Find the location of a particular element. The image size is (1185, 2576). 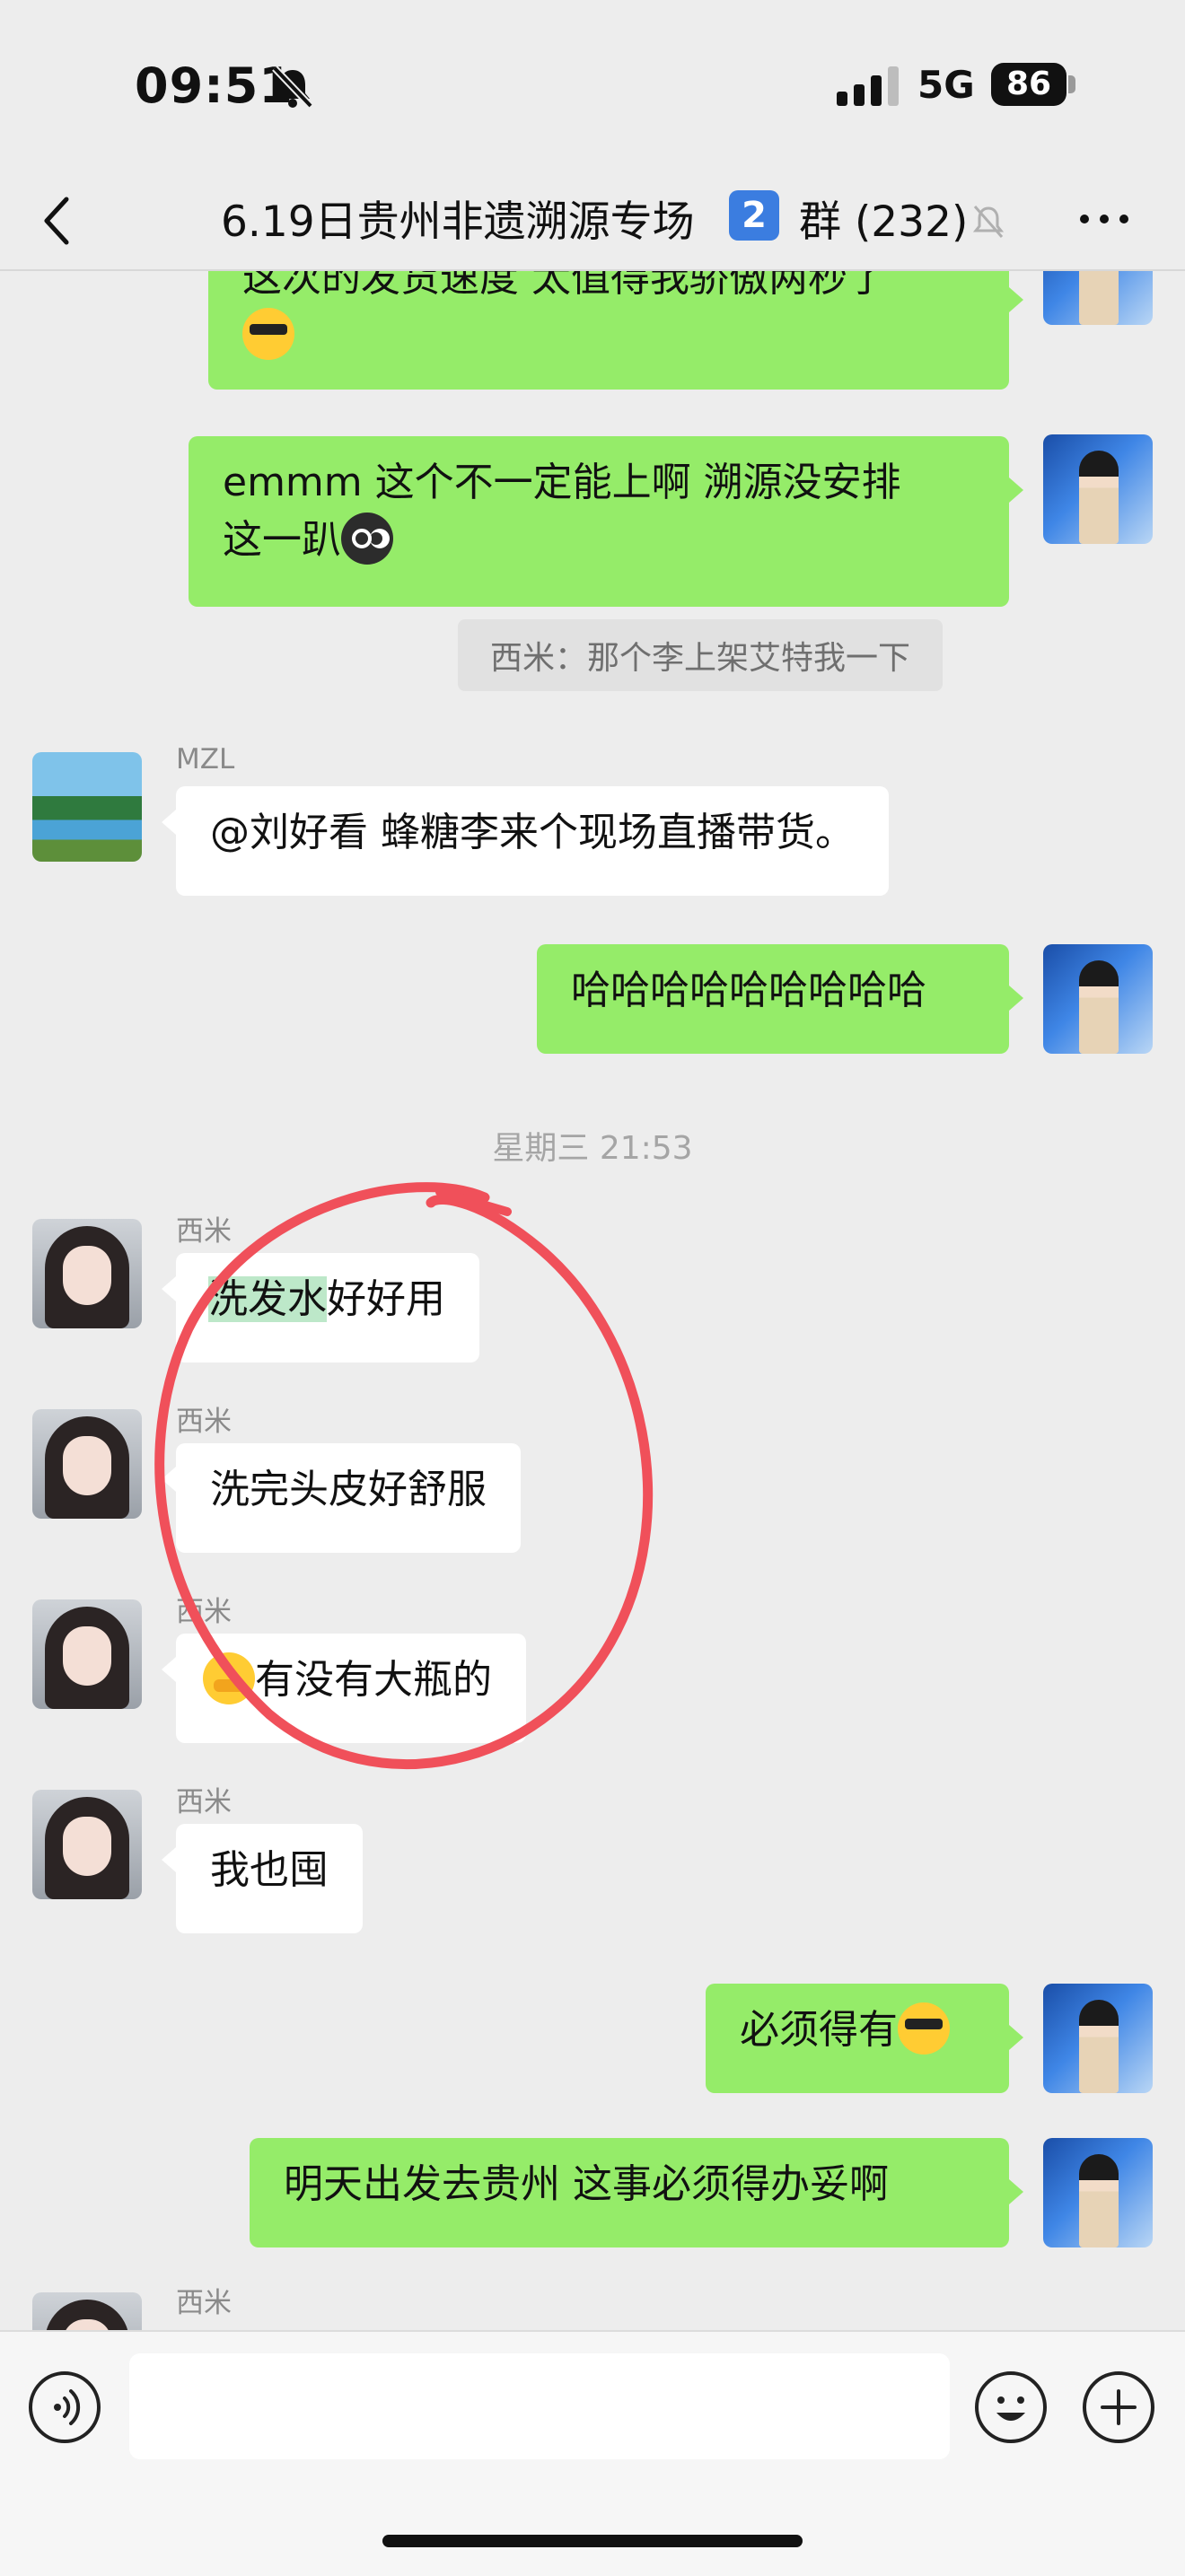

message-bubble-own: 必须得有 is located at coordinates (857, 2038).